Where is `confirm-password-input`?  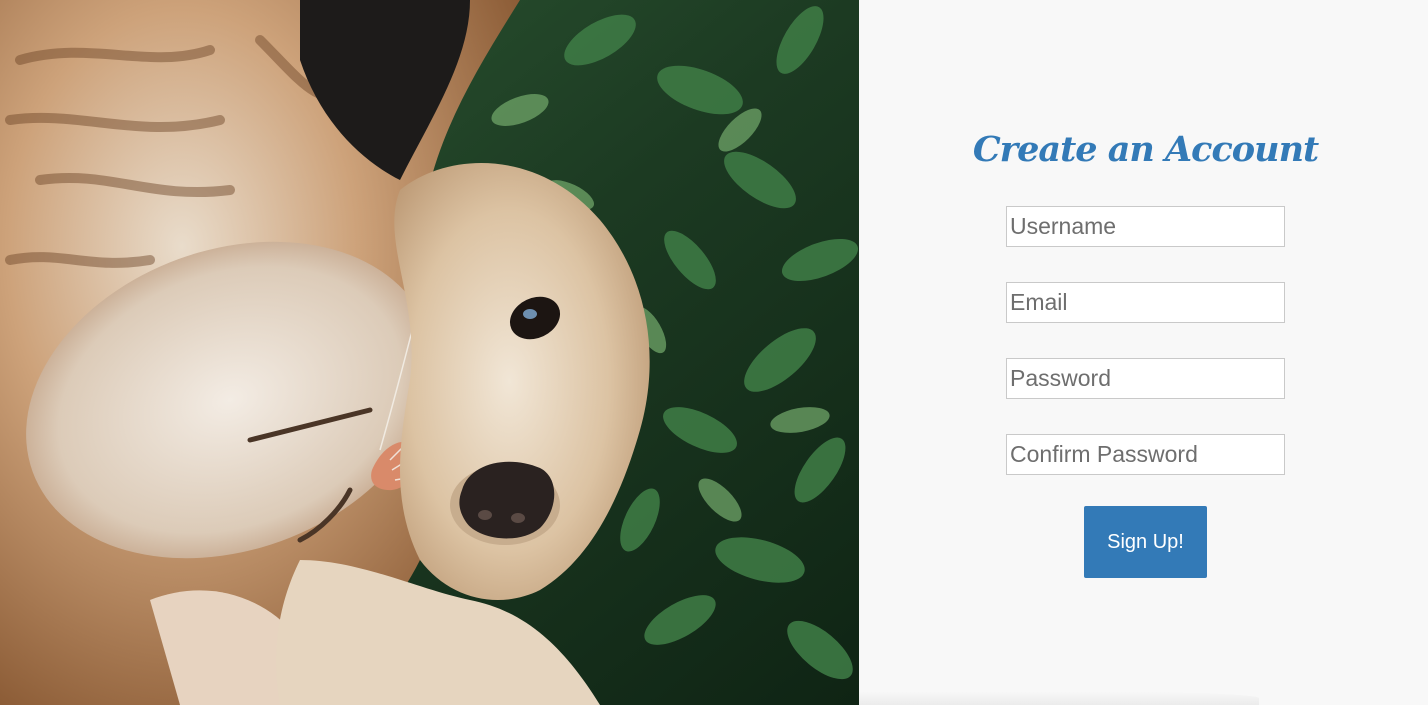
confirm-password-input is located at coordinates (1145, 454).